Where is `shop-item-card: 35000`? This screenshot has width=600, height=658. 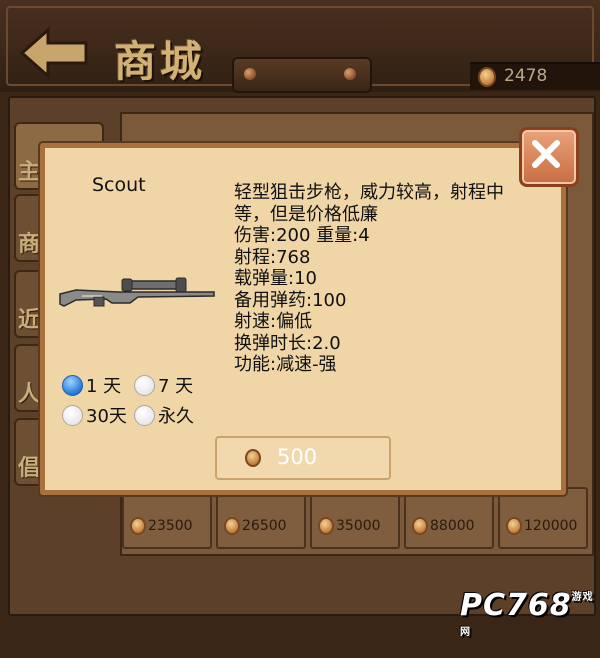
shop-item-card: 35000 is located at coordinates (355, 518).